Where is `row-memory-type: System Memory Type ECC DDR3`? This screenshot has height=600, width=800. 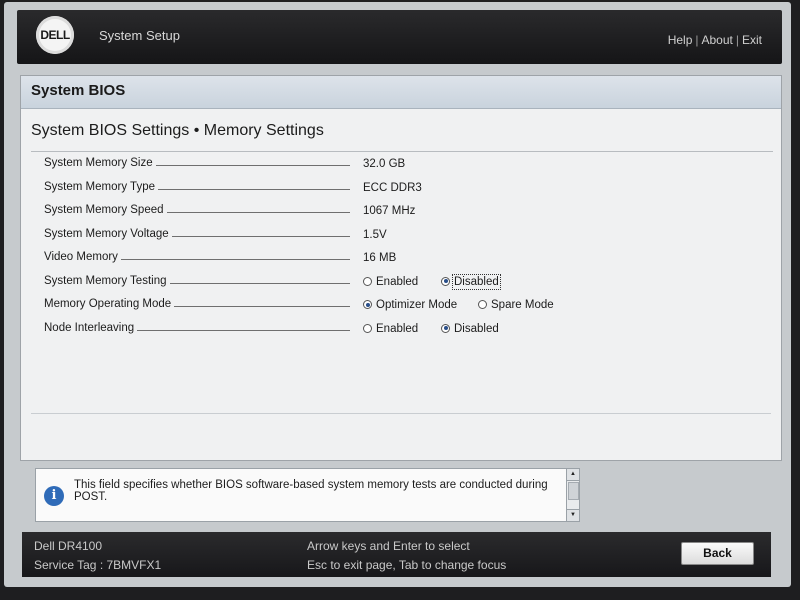 row-memory-type: System Memory Type ECC DDR3 is located at coordinates (404, 190).